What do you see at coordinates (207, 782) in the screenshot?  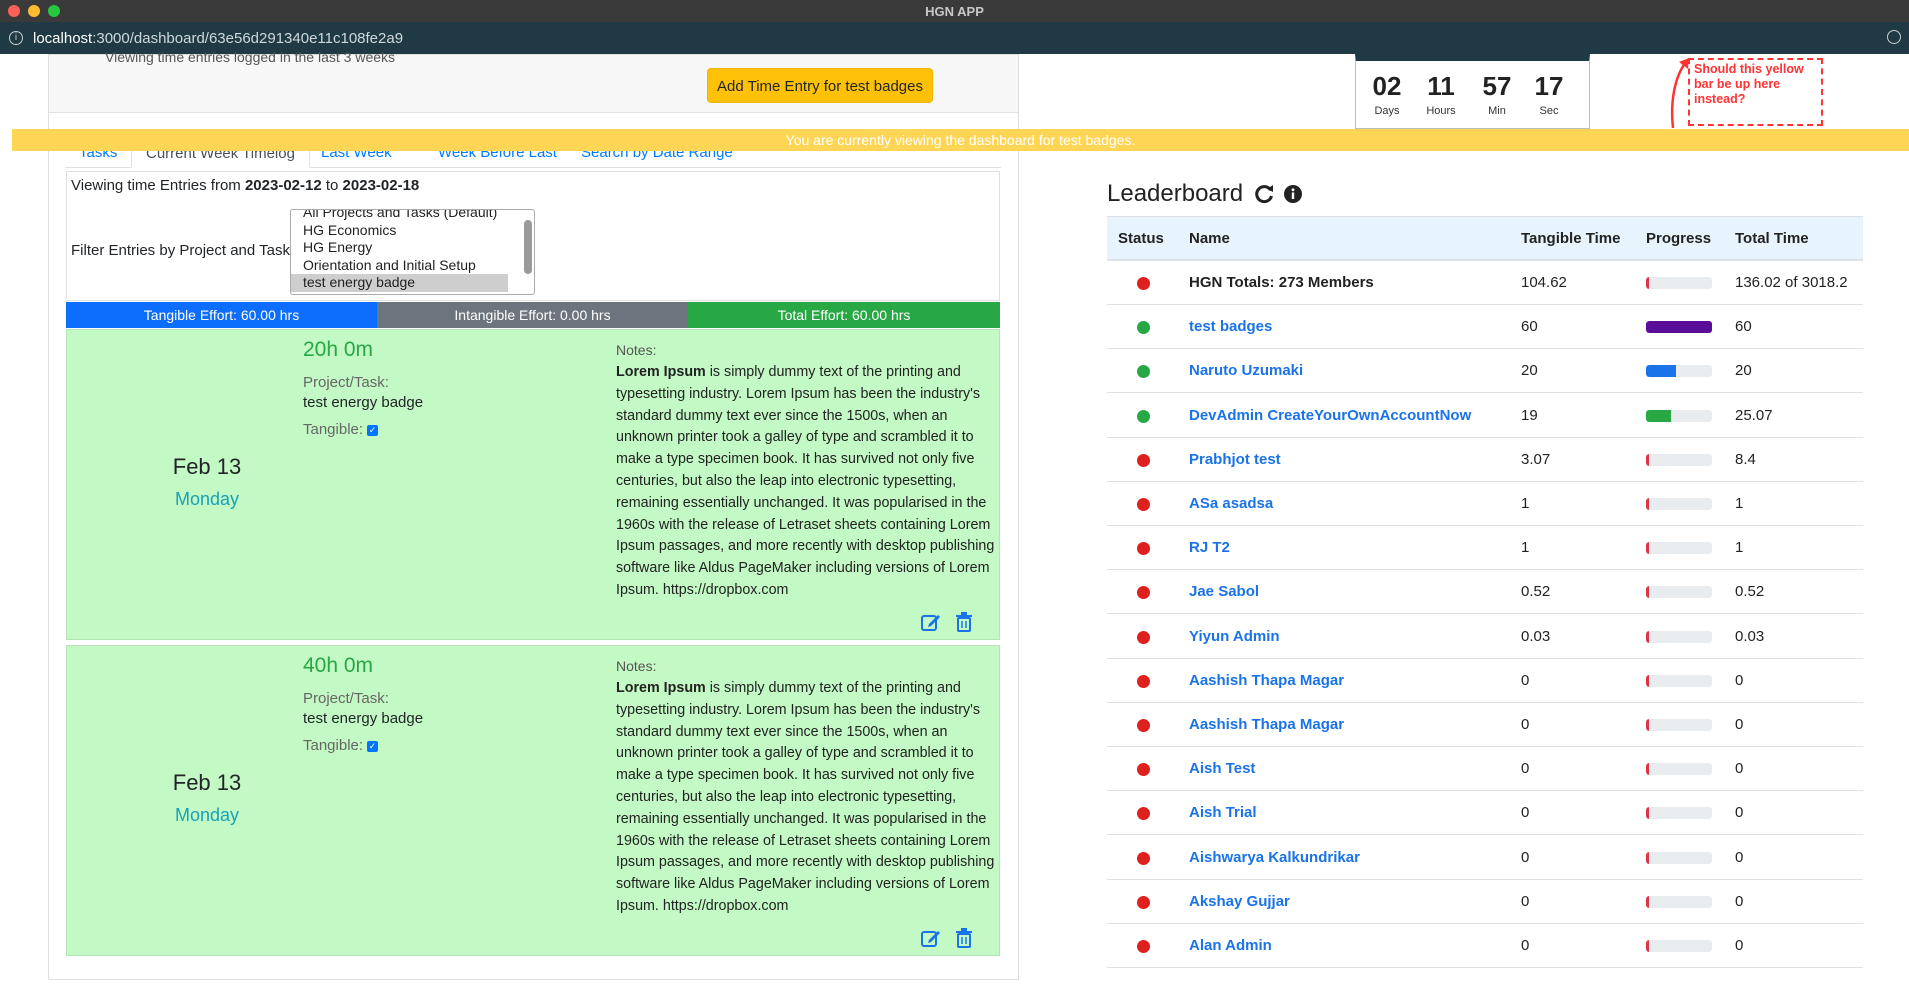 I see `entry-date: Feb 13` at bounding box center [207, 782].